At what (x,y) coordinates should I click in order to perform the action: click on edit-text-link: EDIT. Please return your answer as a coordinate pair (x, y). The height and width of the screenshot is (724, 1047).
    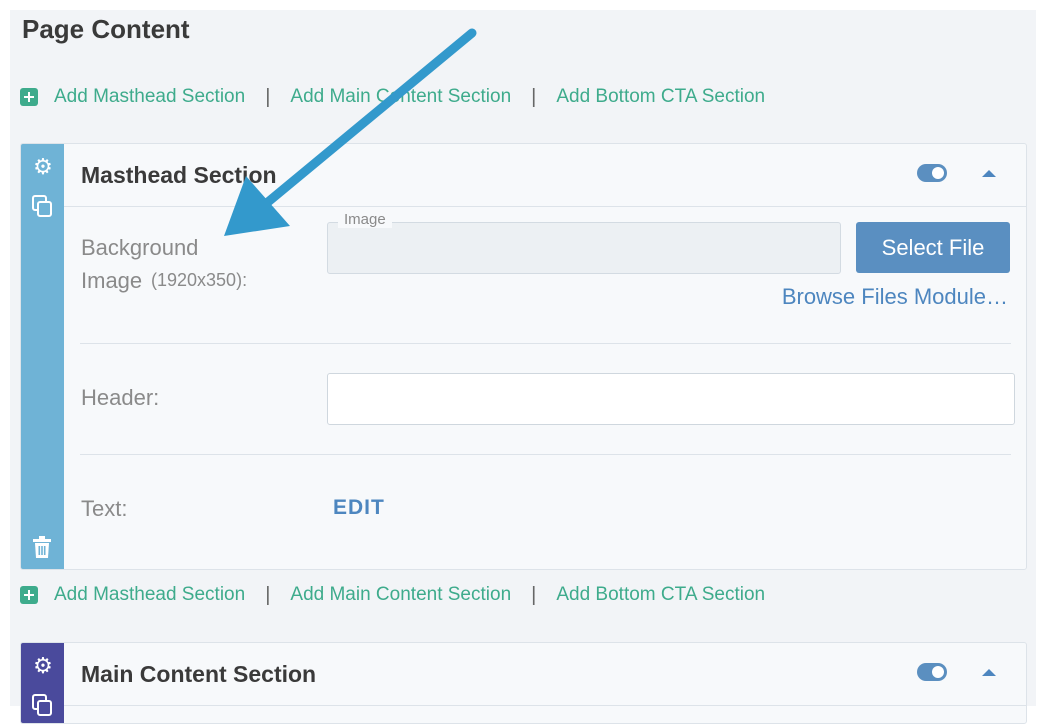
    Looking at the image, I should click on (359, 508).